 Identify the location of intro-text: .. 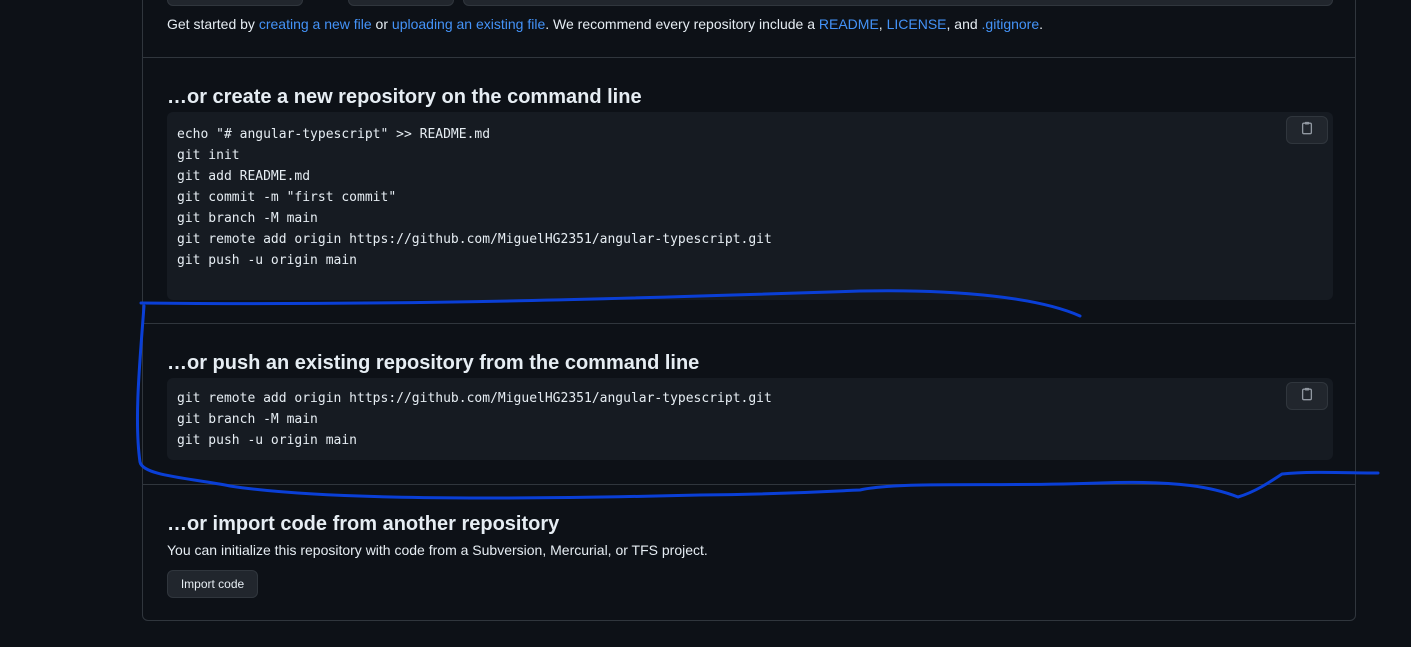
(1041, 24).